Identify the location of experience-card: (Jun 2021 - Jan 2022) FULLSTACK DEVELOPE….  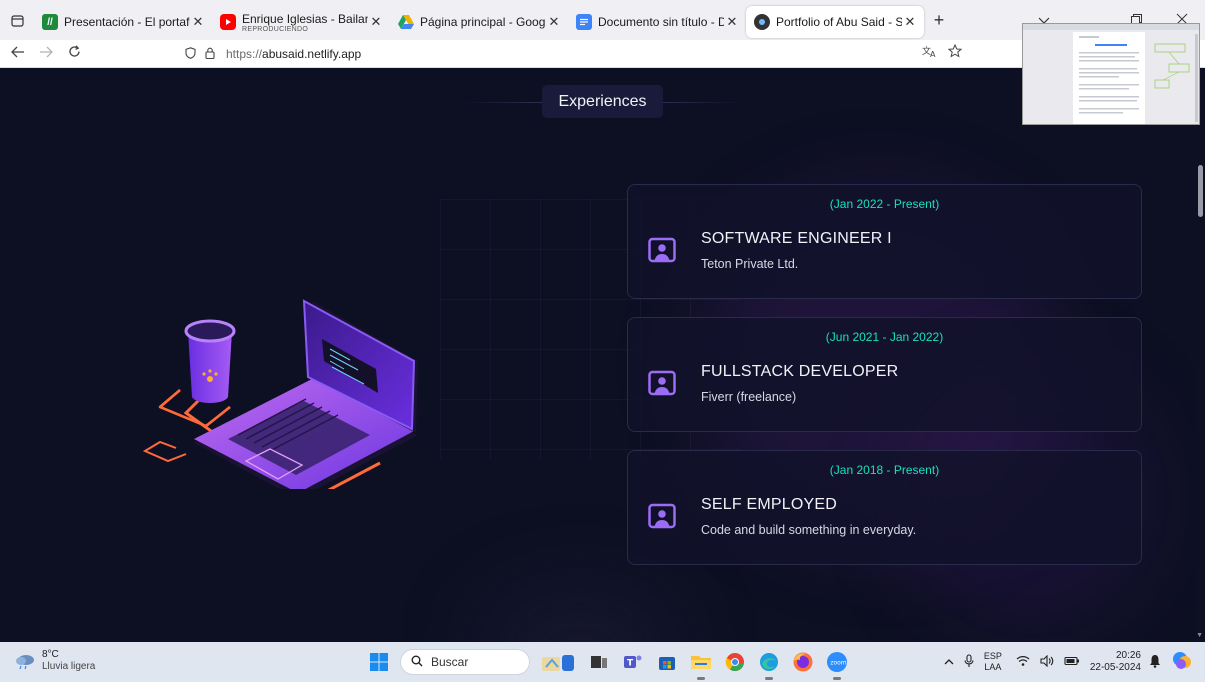
(884, 374).